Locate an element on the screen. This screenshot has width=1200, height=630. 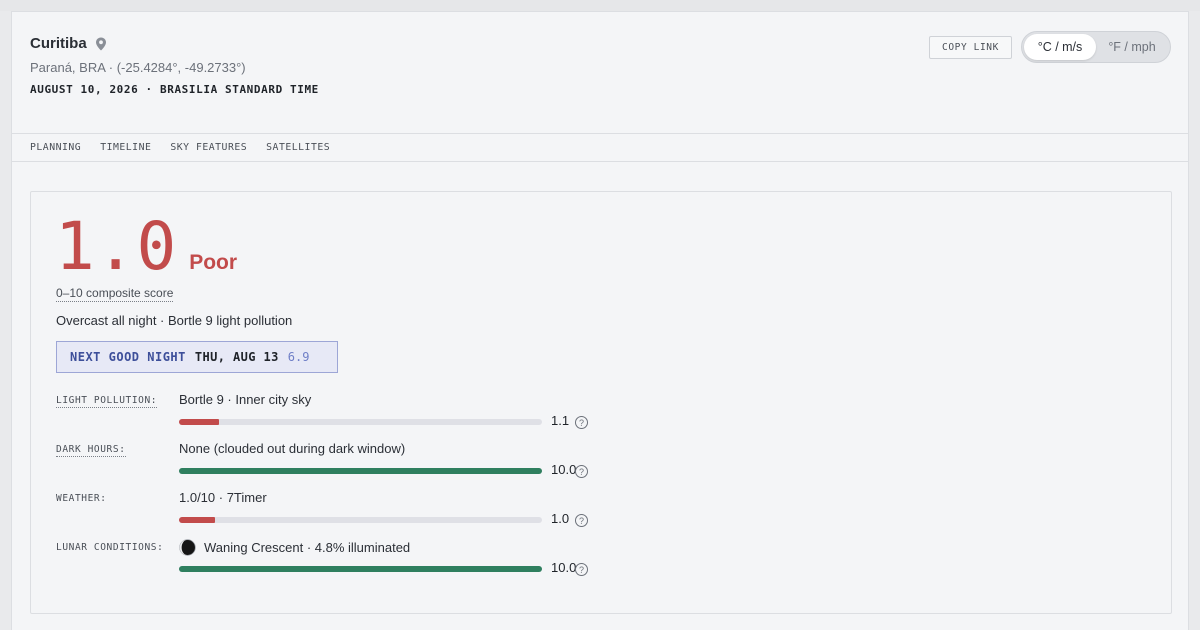
tab-planning: PLANNING is located at coordinates (55, 147).